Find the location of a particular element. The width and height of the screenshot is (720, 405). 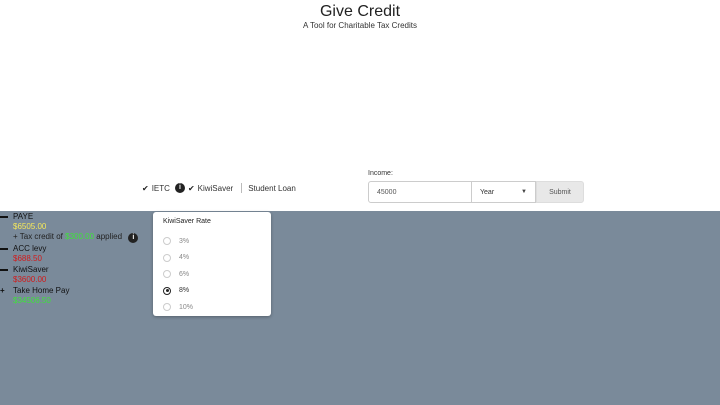

rate-option: 4% is located at coordinates (212, 258).